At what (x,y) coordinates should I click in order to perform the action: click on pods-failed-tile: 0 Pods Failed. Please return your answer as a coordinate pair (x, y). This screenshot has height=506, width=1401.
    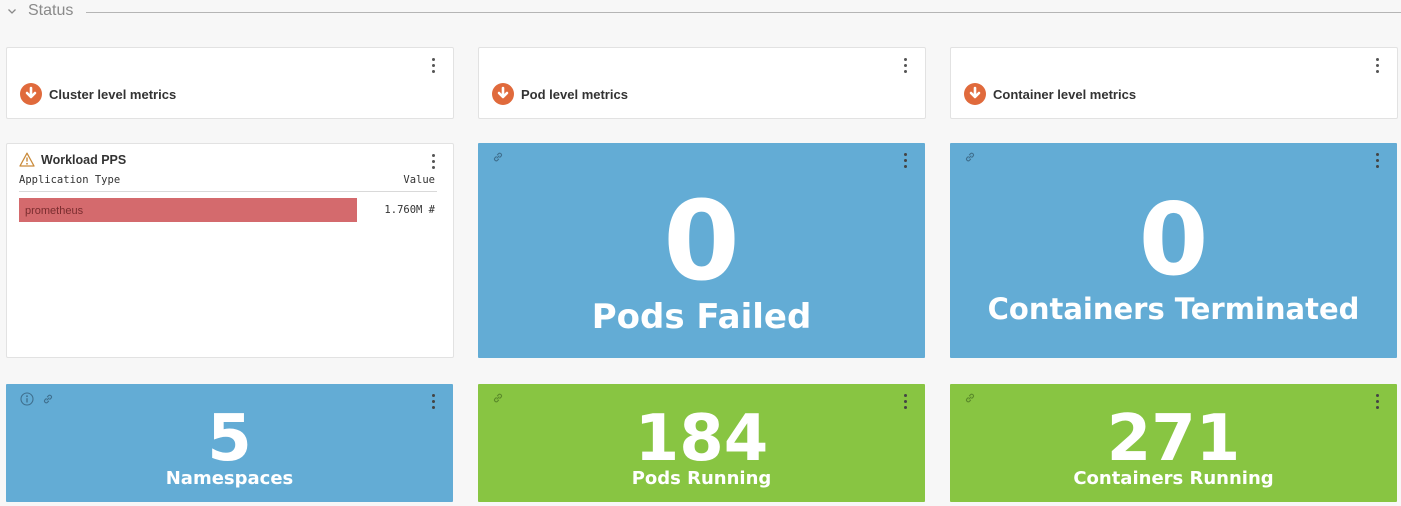
    Looking at the image, I should click on (701, 250).